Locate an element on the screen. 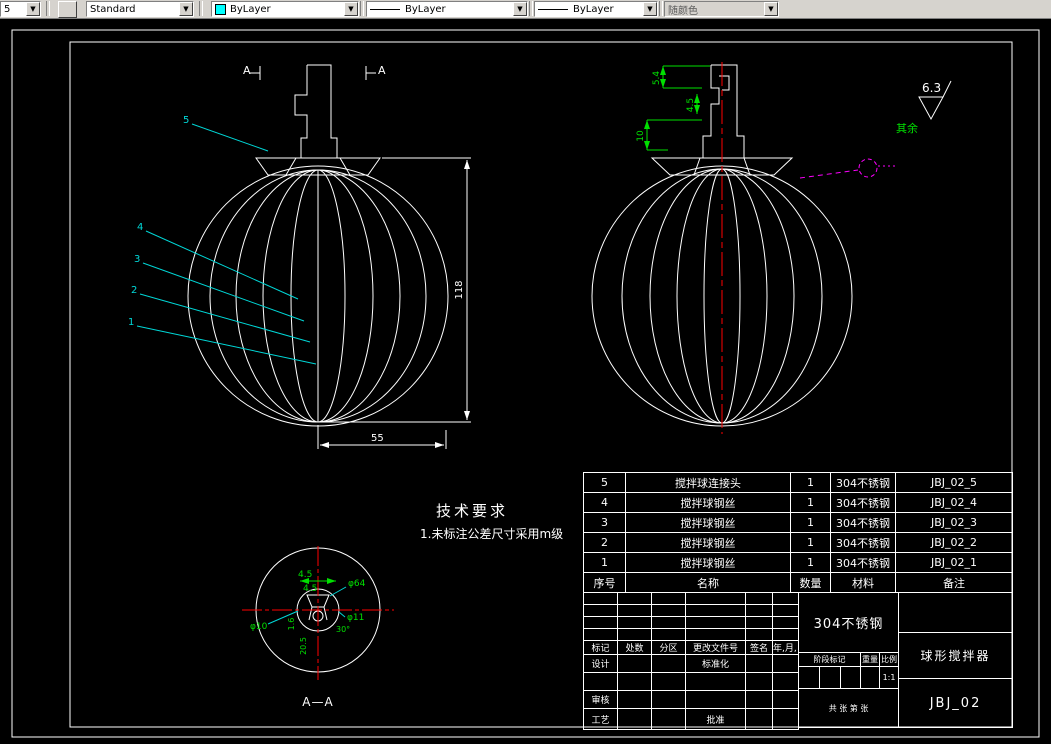  dim-f-text: 1.6 is located at coordinates (291, 624).